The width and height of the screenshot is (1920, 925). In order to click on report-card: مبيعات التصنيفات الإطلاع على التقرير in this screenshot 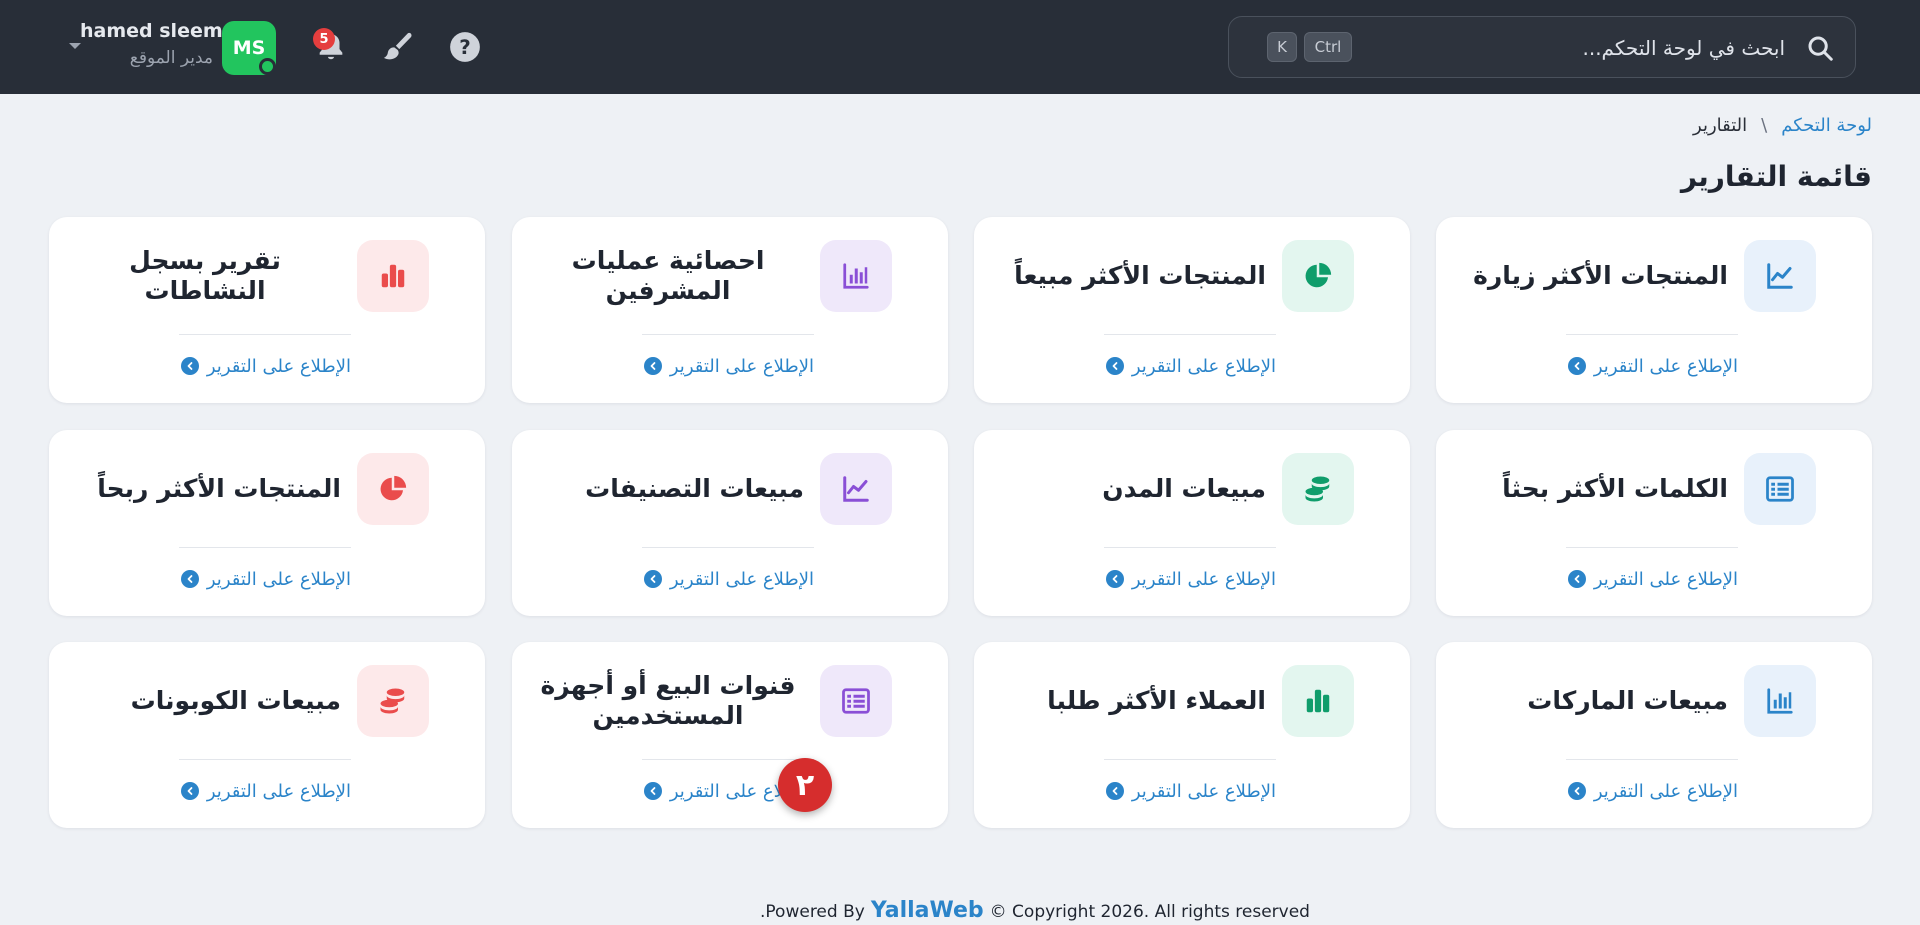, I will do `click(730, 523)`.